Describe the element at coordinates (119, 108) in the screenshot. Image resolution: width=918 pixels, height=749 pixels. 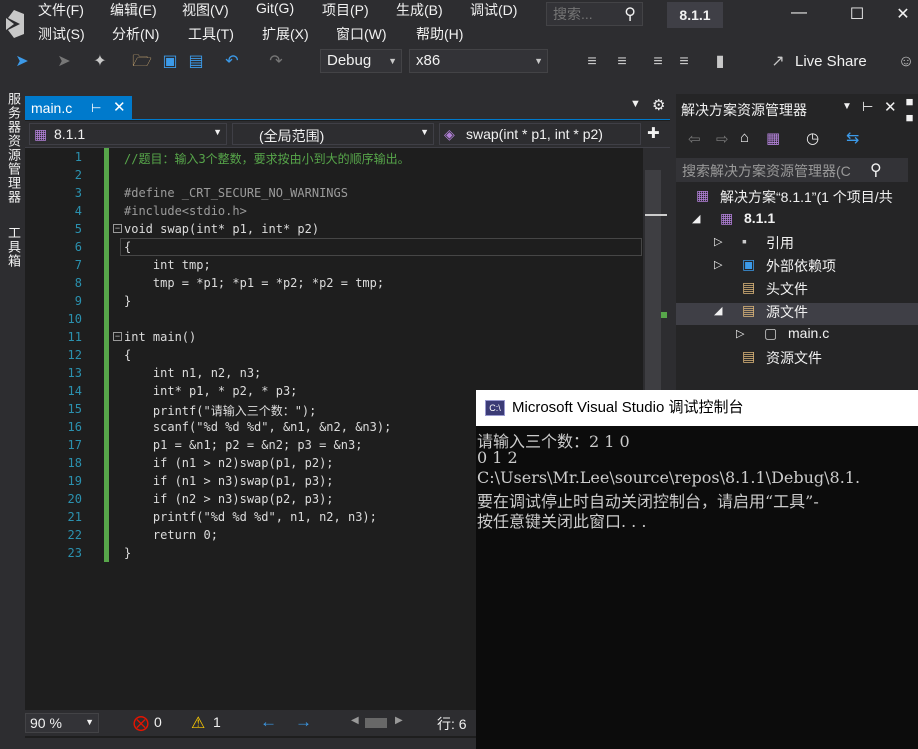
I see `close-tab-icon: ✕` at that location.